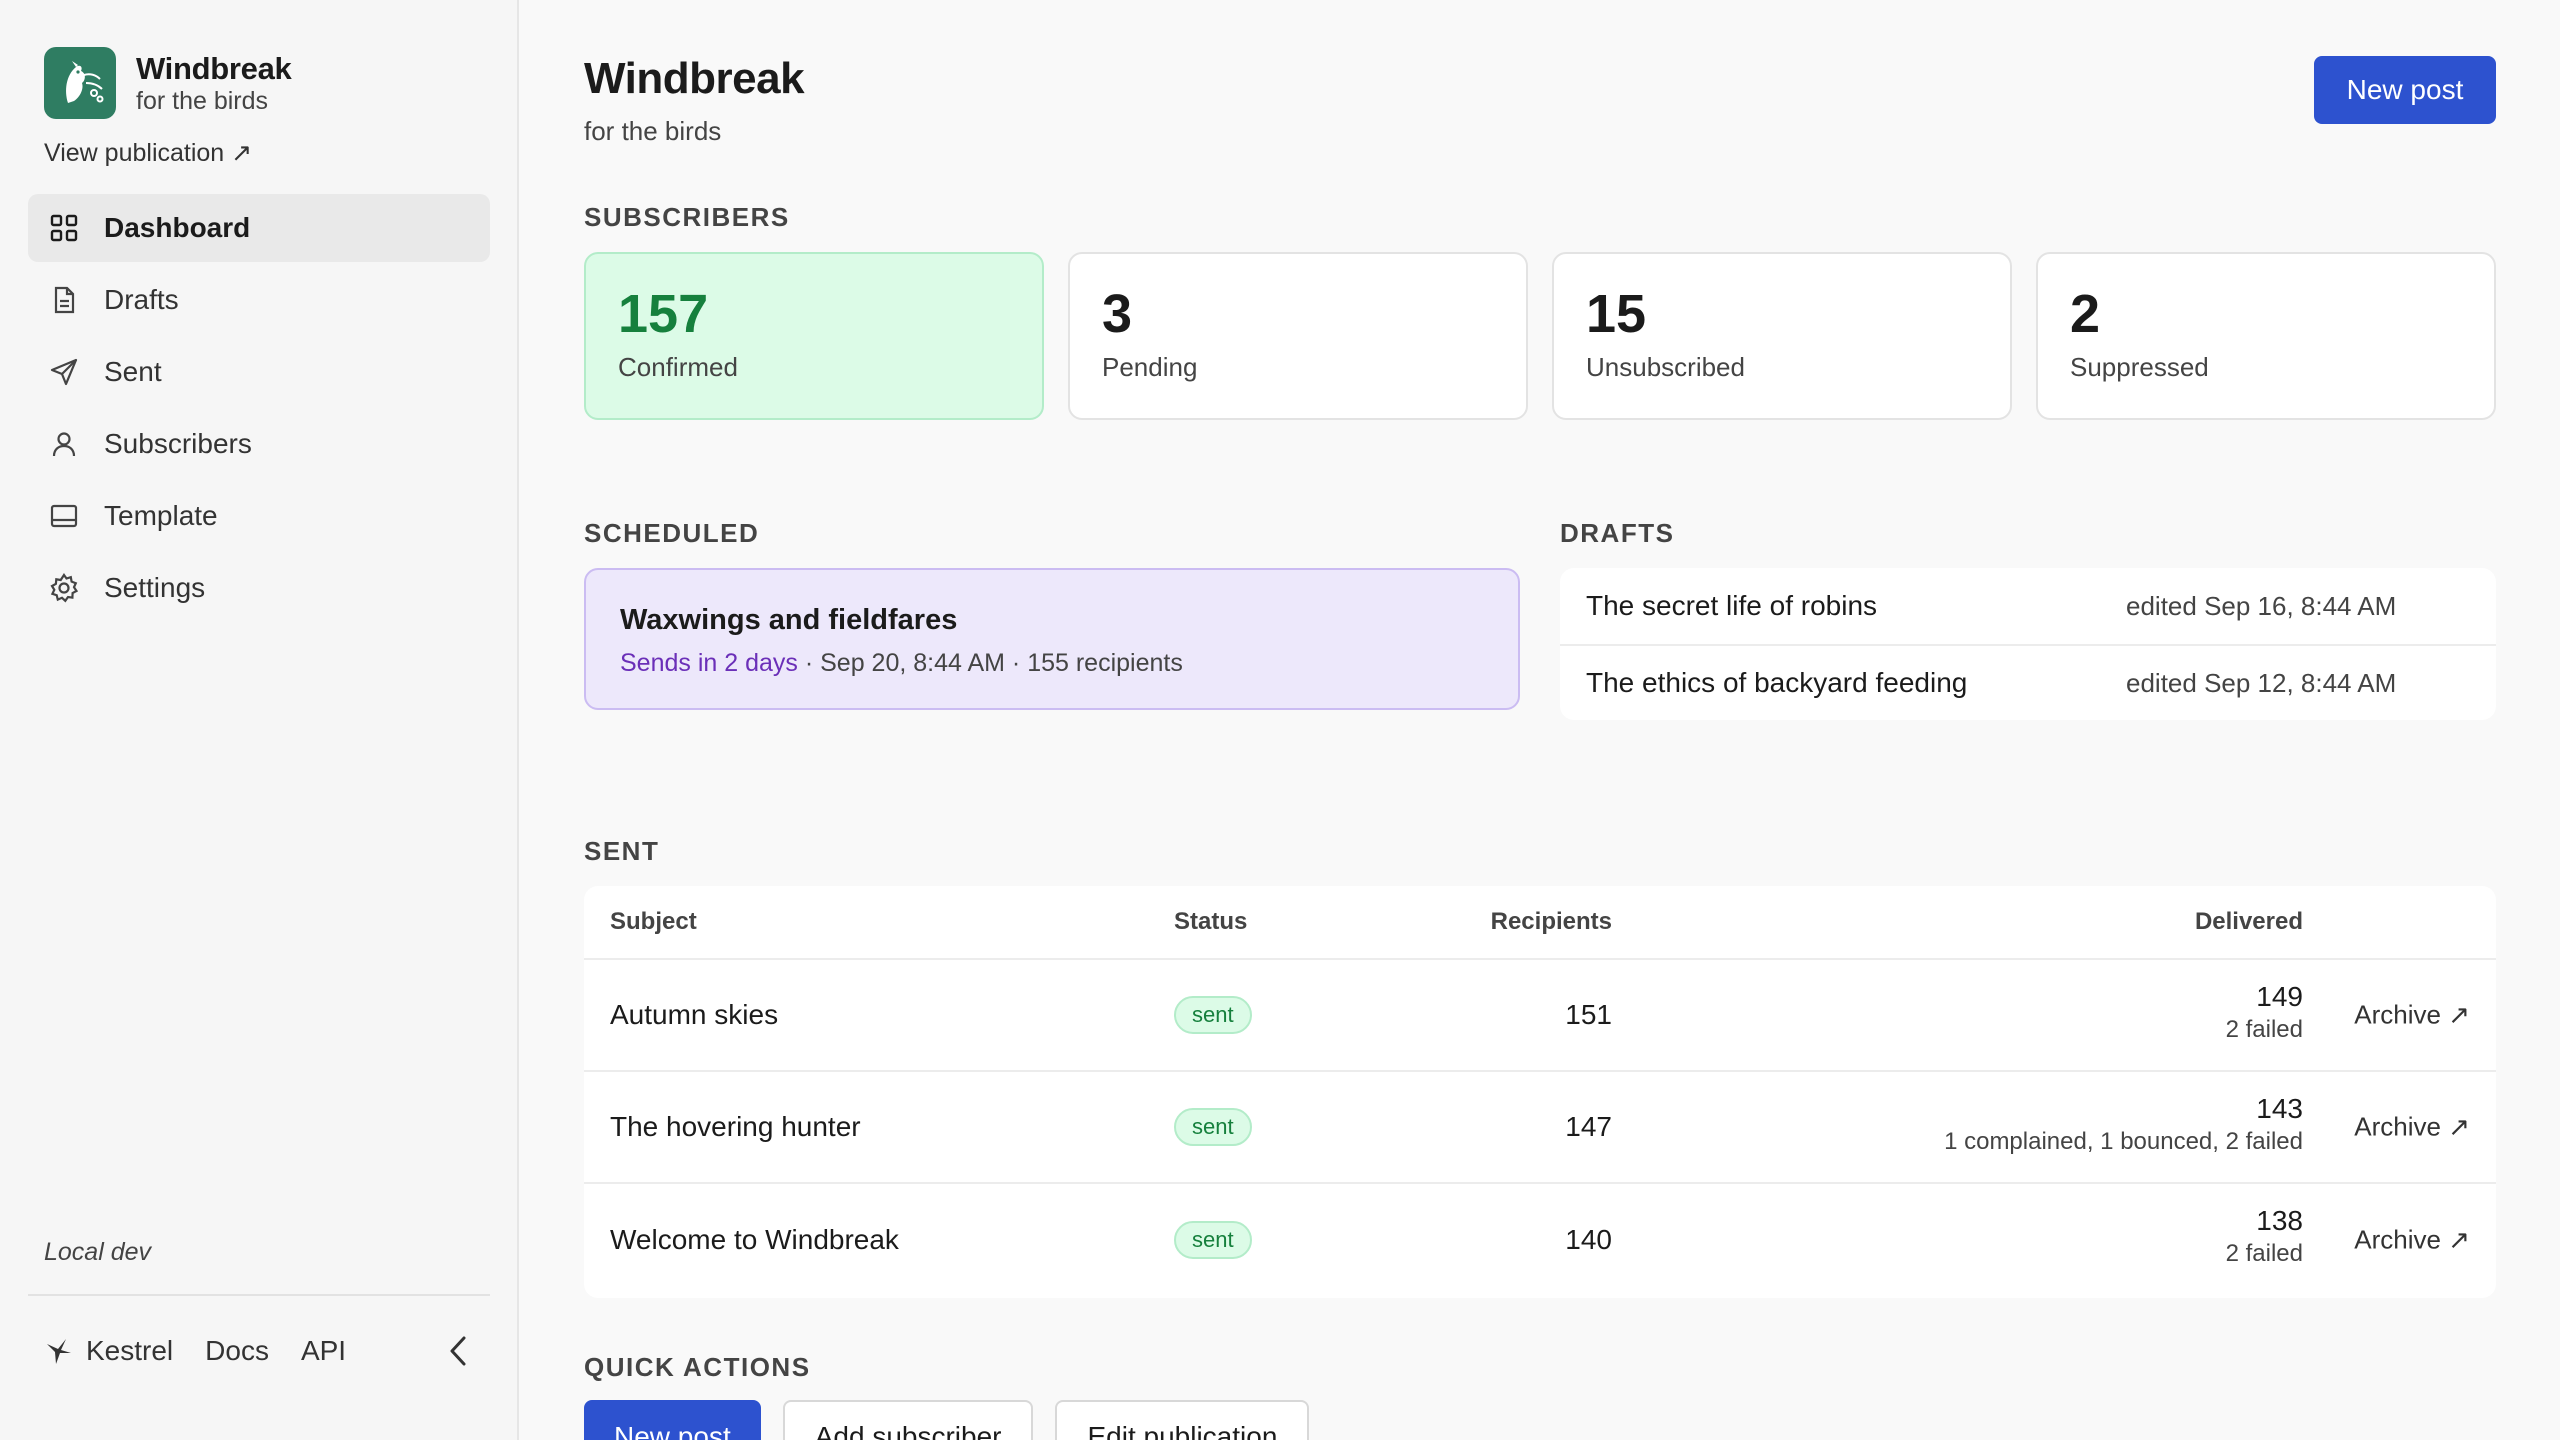 The height and width of the screenshot is (1440, 2560). I want to click on draft-edited: edited Sep 16, 8:44 AM, so click(2261, 605).